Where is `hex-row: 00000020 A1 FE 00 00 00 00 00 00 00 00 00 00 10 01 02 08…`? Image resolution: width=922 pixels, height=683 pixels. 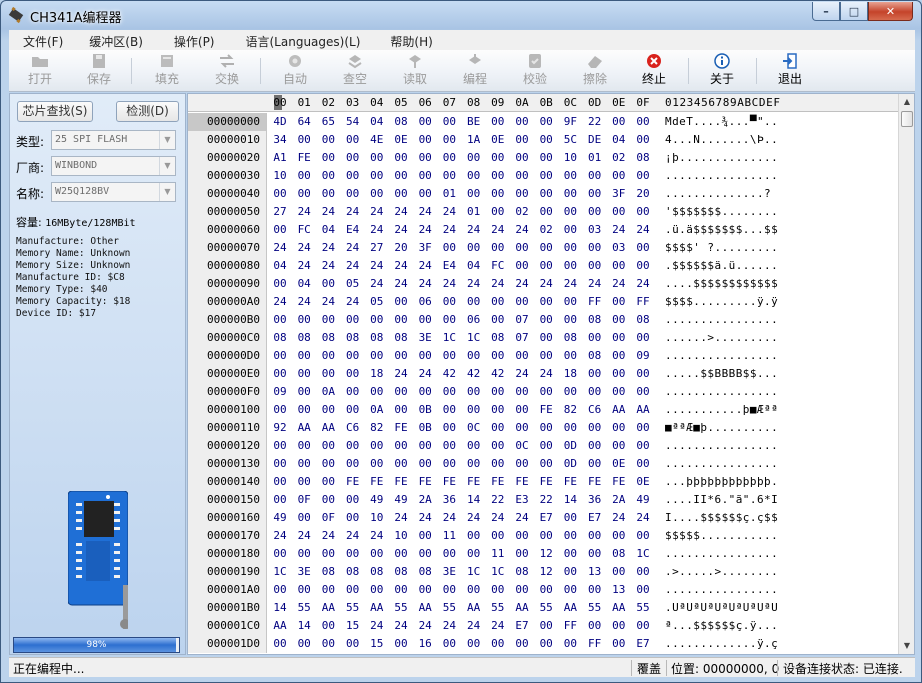
hex-row: 00000020 A1 FE 00 00 00 00 00 00 00 00 00 00 10 01 02 08… is located at coordinates (543, 158).